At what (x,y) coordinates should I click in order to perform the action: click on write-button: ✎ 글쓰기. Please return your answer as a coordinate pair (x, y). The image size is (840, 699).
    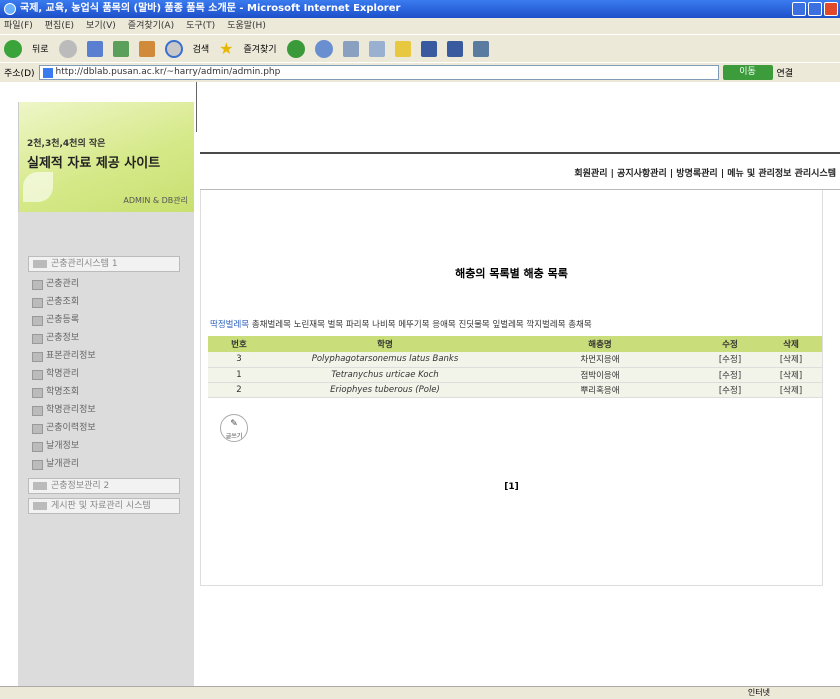
    Looking at the image, I should click on (234, 428).